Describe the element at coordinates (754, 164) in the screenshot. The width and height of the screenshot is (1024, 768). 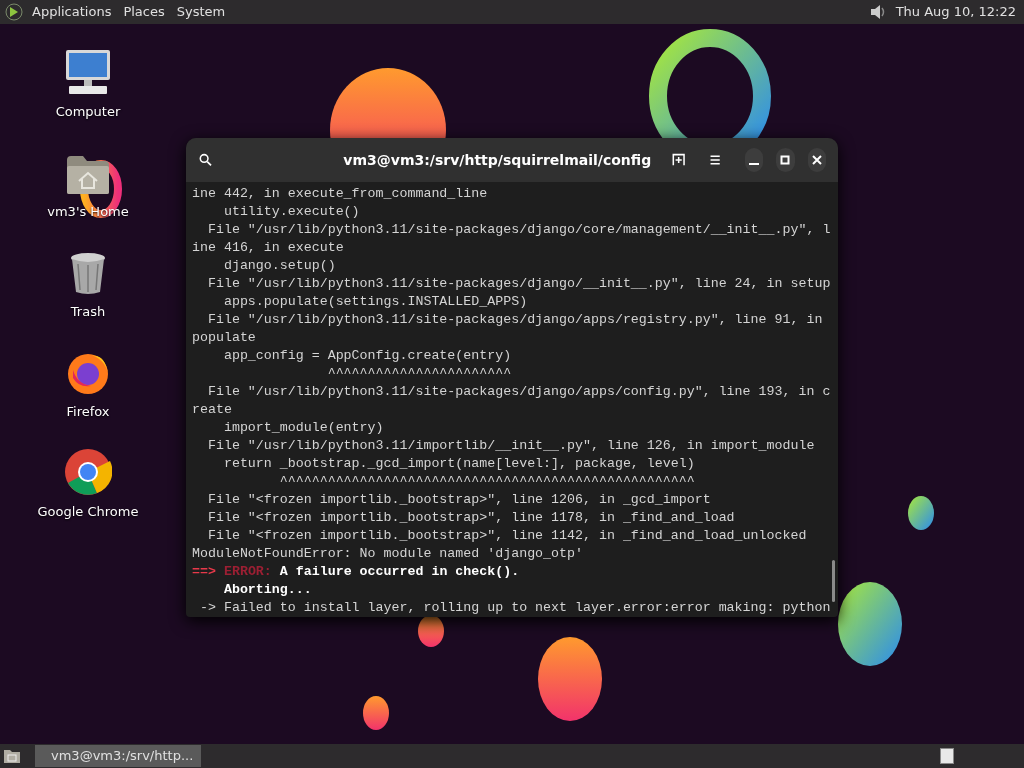
I see `minimize-icon` at that location.